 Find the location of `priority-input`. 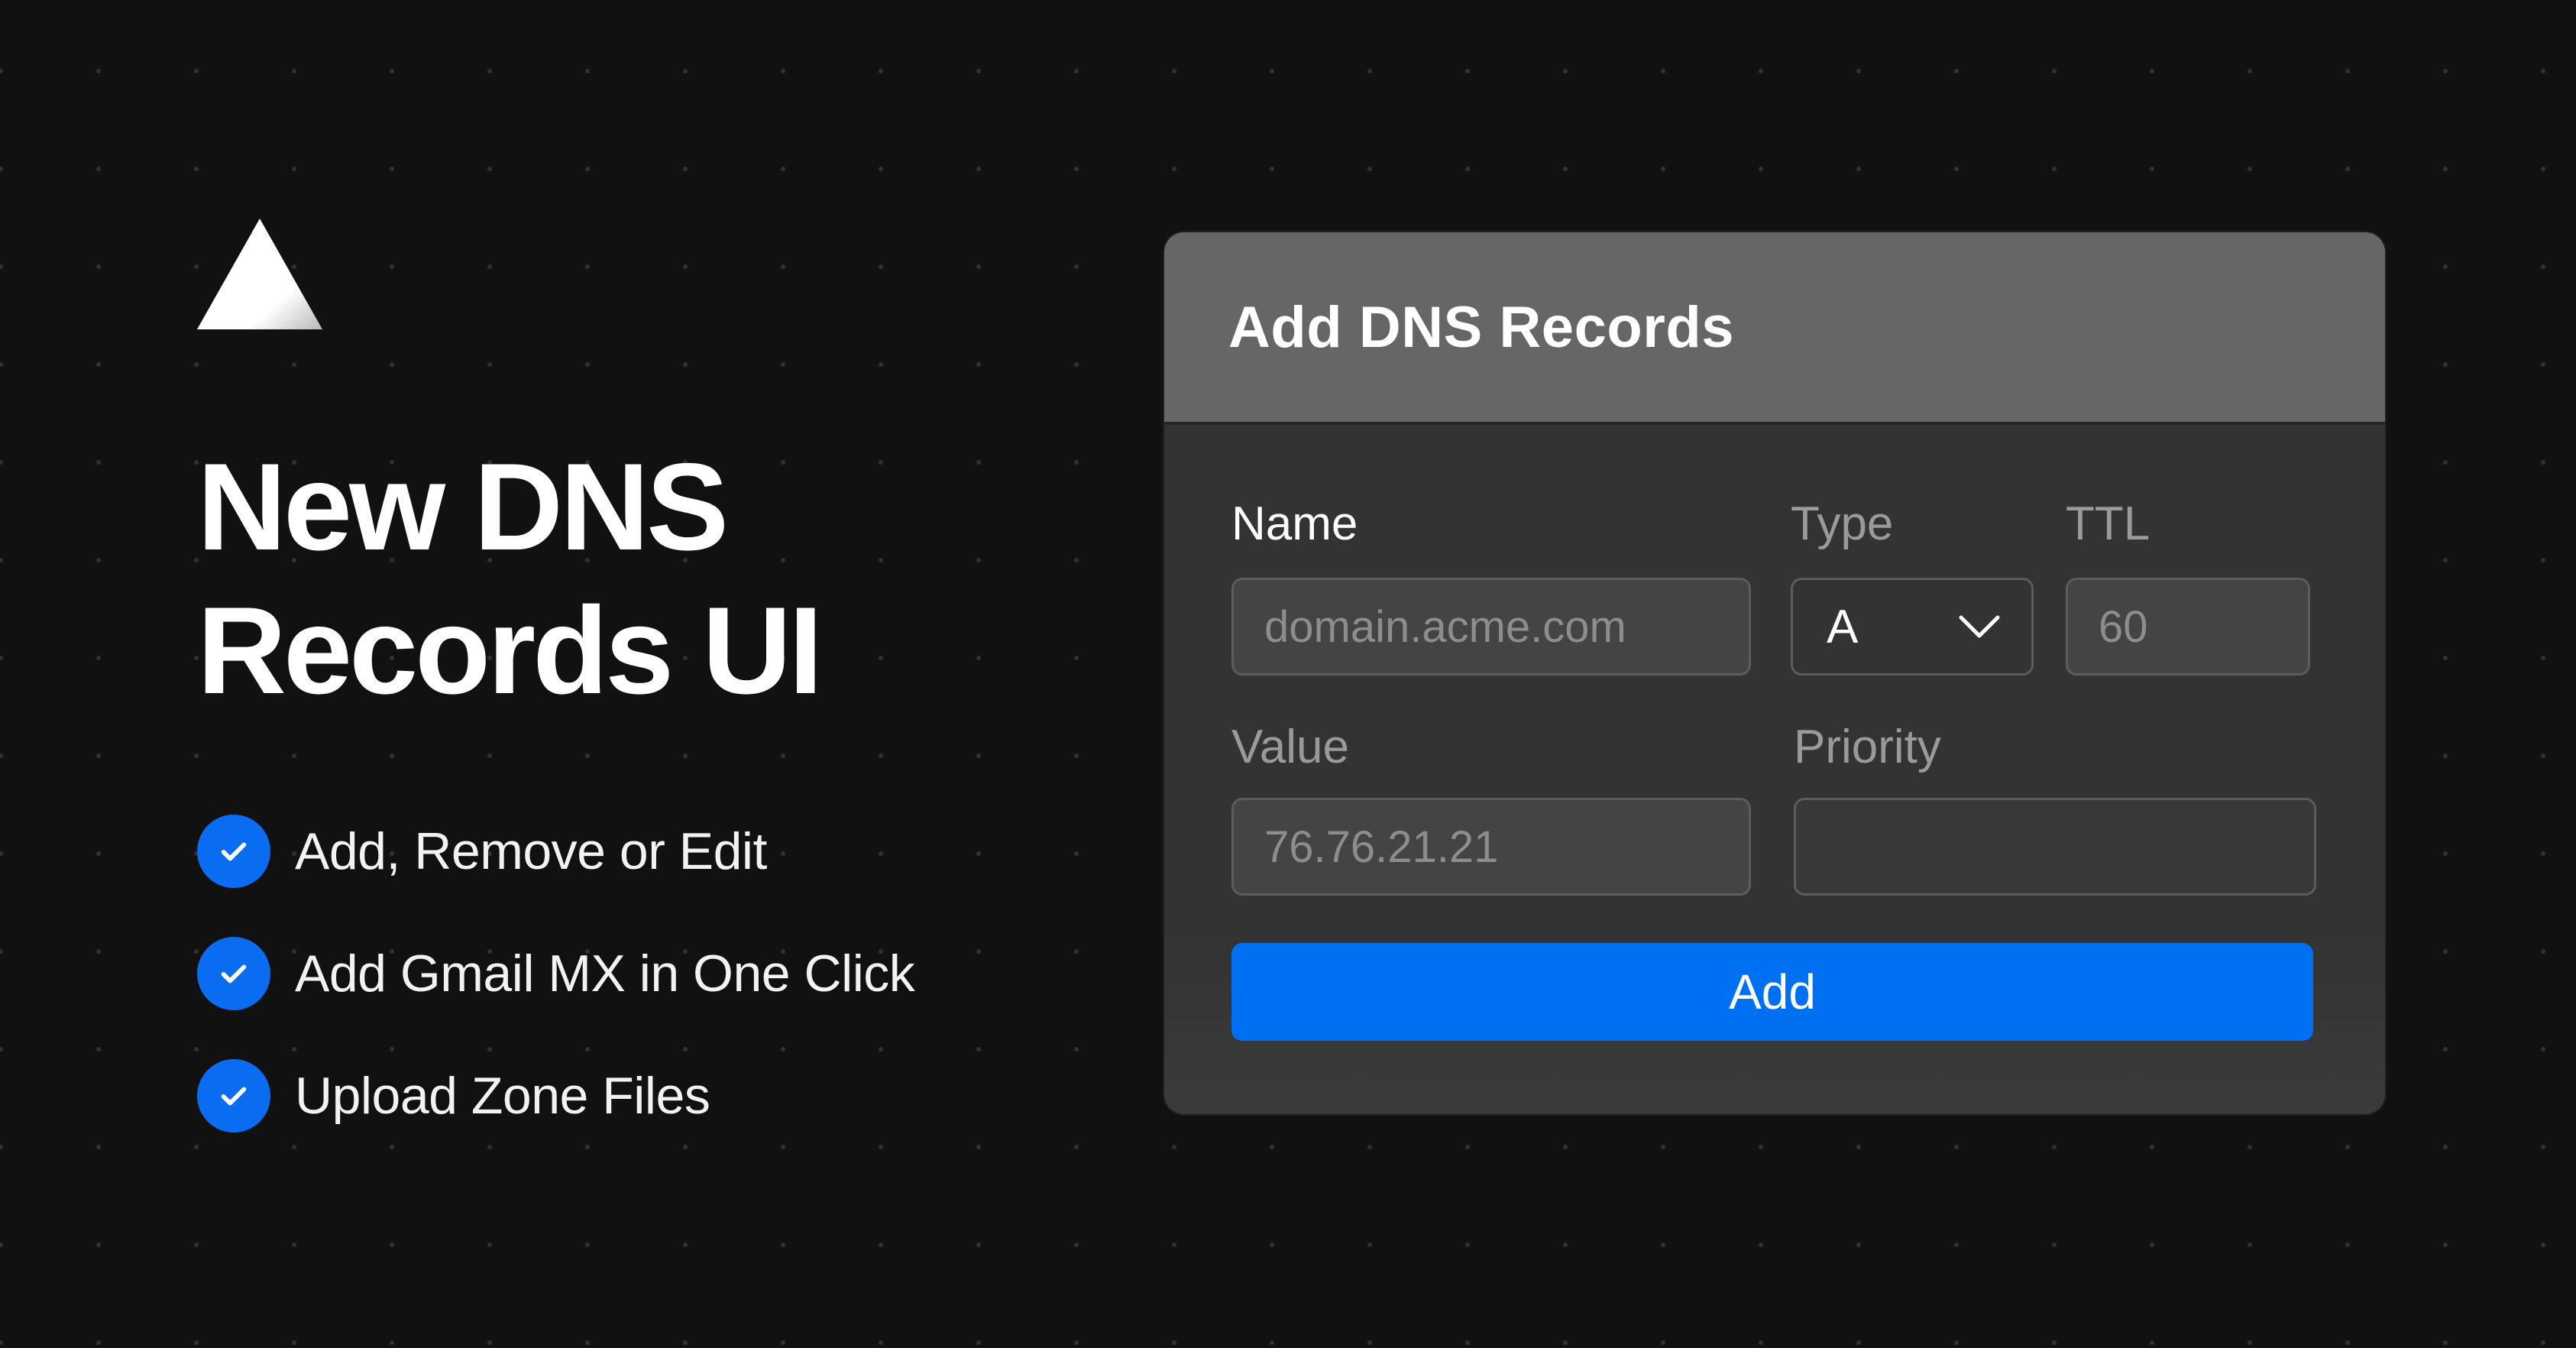

priority-input is located at coordinates (2055, 847).